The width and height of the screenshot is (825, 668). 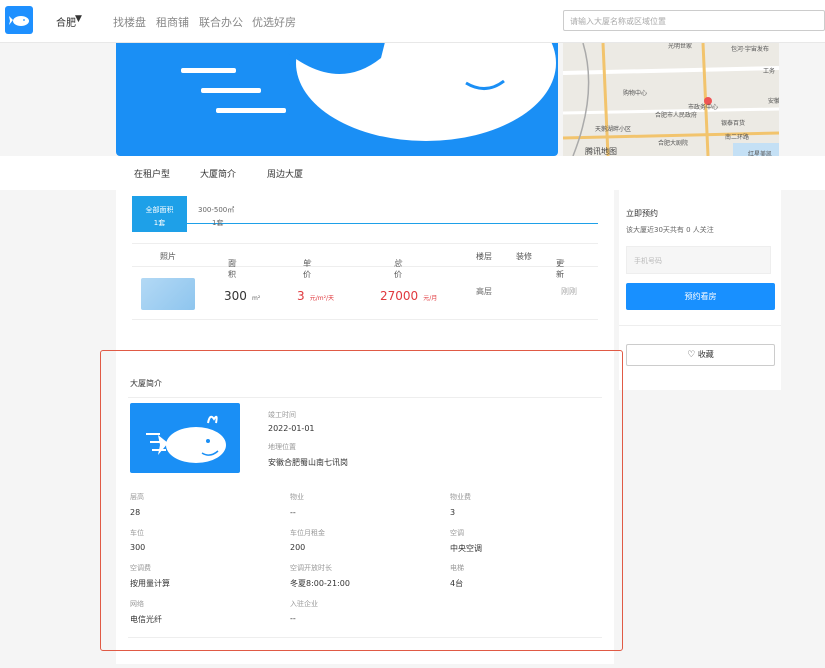 What do you see at coordinates (316, 296) in the screenshot?
I see `unit-price: 3 元/m²/天` at bounding box center [316, 296].